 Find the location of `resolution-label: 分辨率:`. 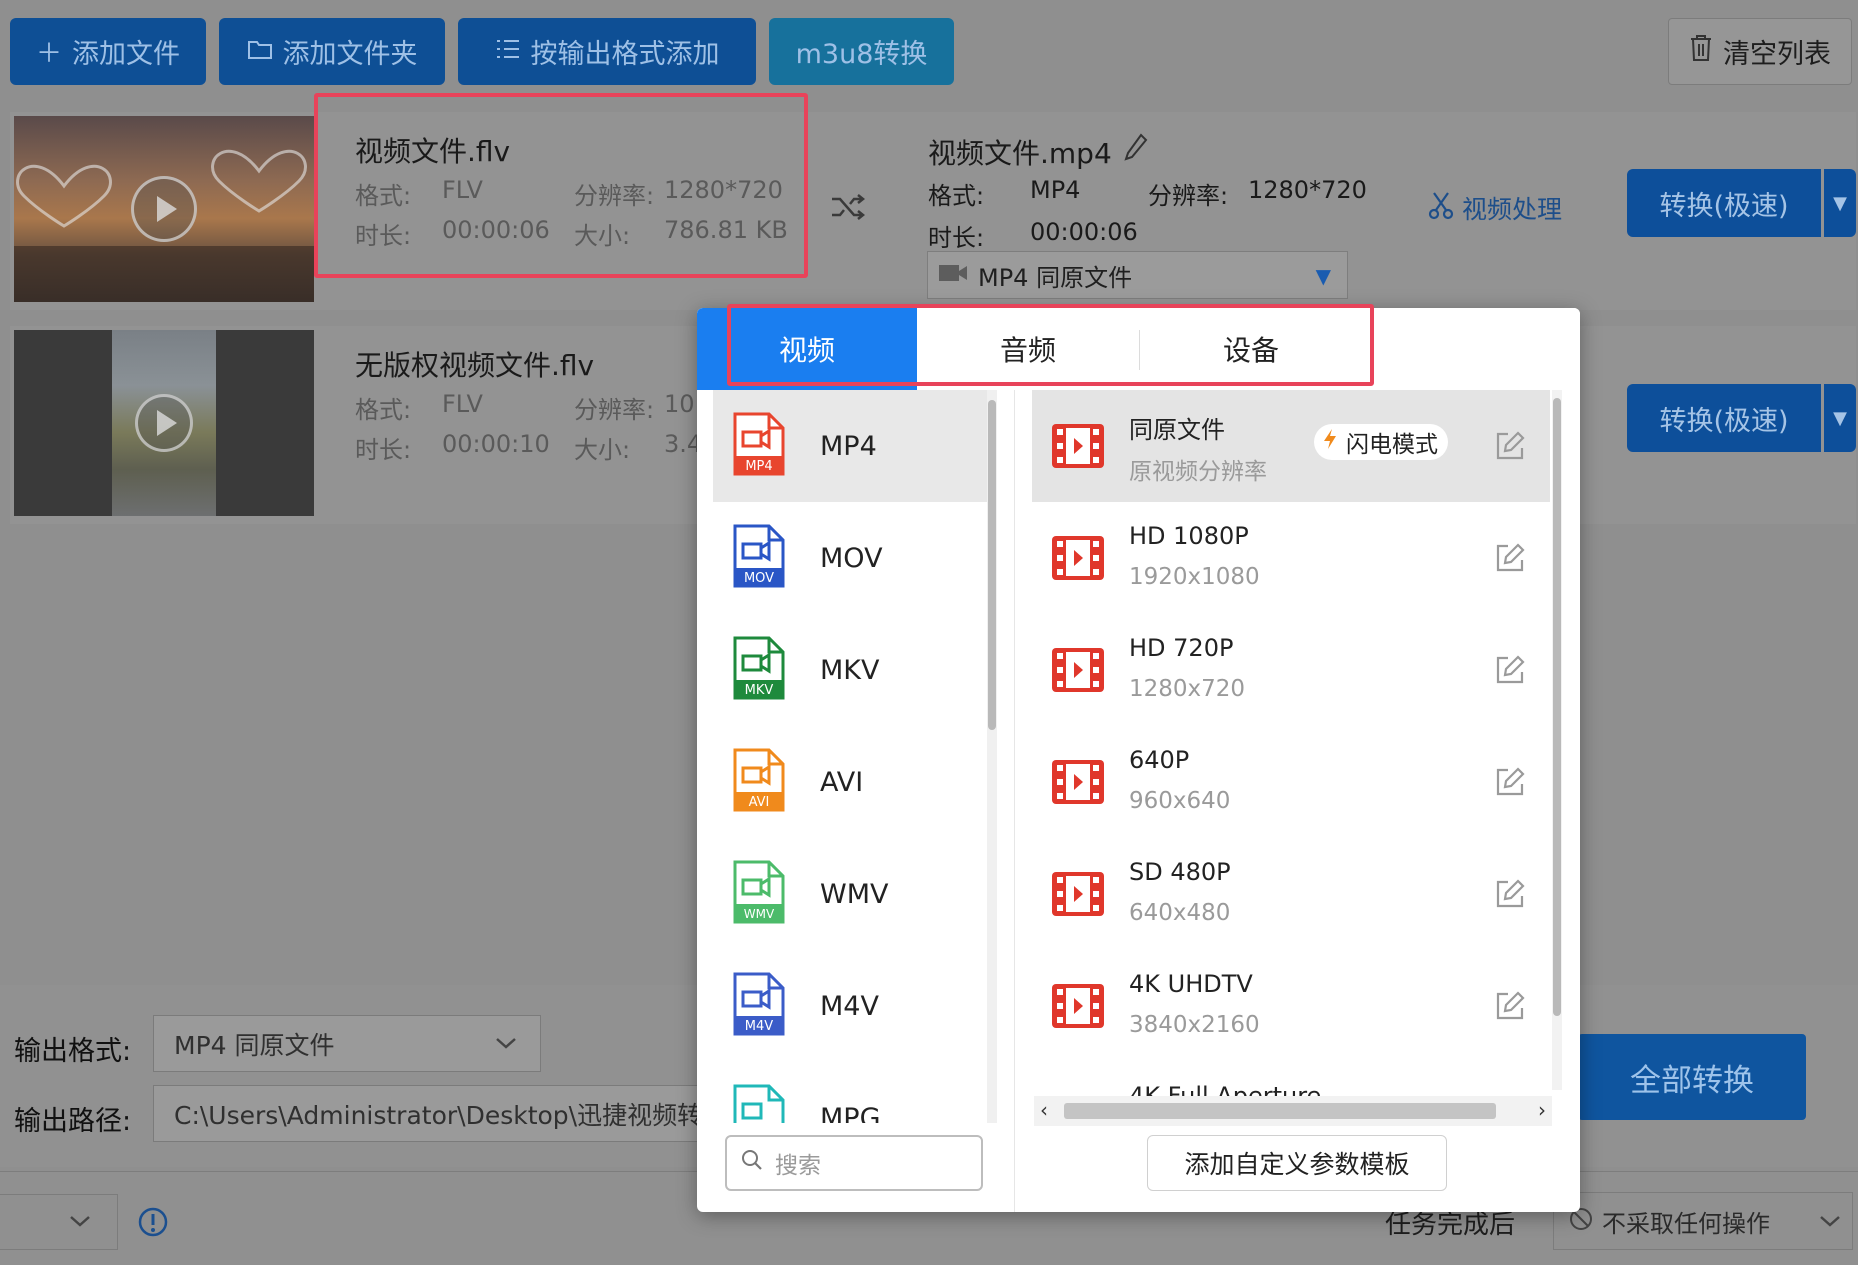

resolution-label: 分辨率: is located at coordinates (614, 410).